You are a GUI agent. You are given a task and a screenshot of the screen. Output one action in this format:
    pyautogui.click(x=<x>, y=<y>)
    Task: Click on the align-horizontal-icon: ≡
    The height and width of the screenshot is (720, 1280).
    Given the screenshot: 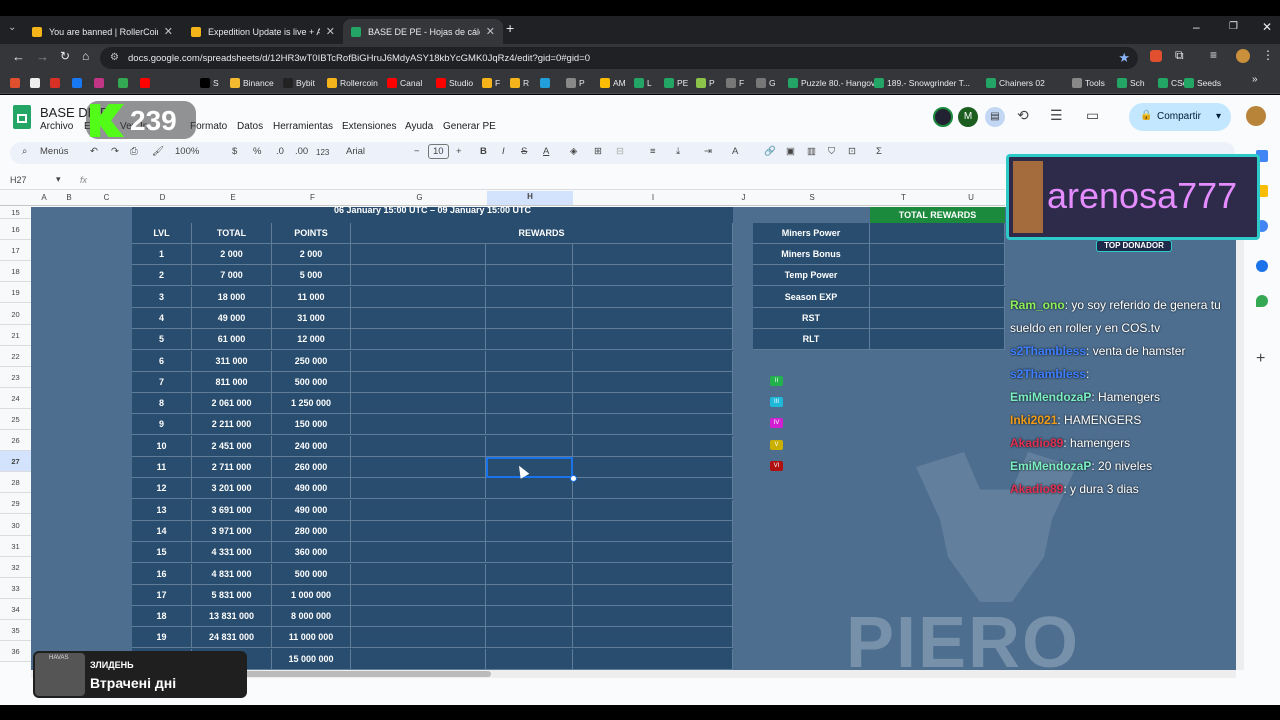 What is the action you would take?
    pyautogui.click(x=653, y=151)
    